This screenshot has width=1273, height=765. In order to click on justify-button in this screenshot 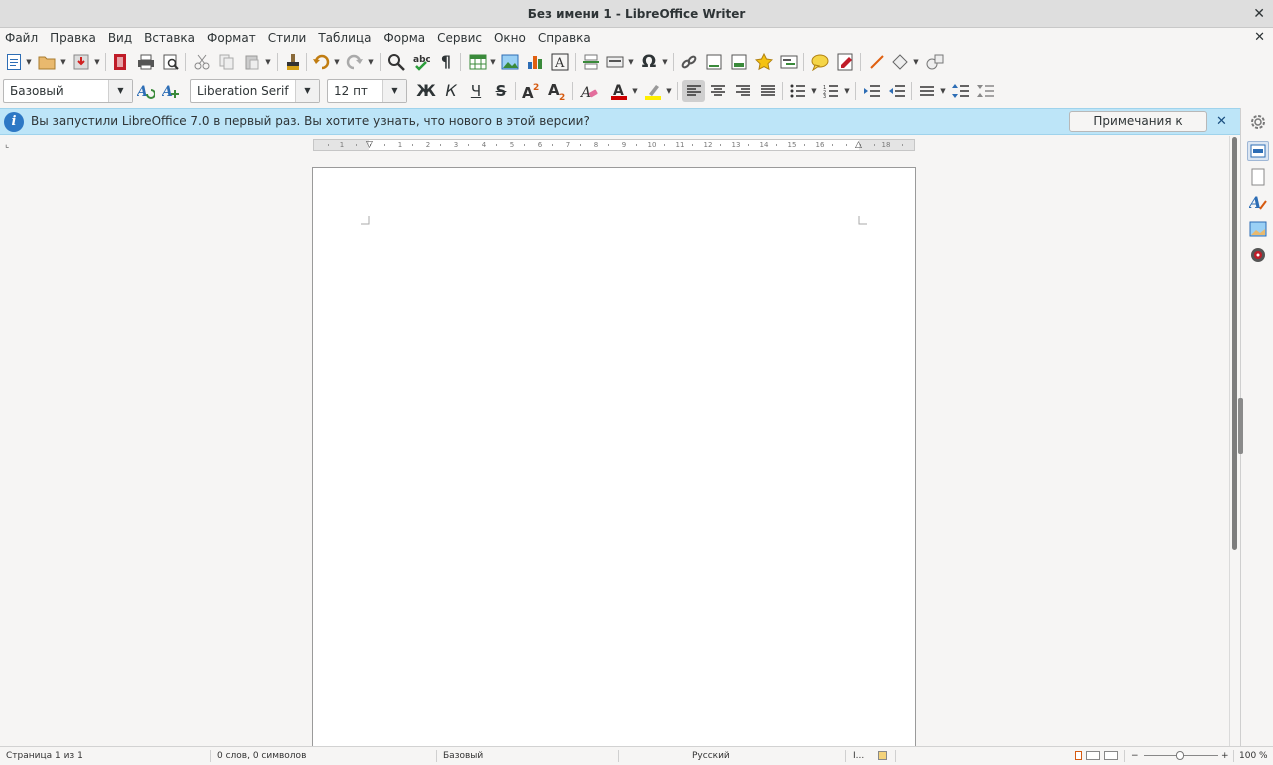, I will do `click(768, 91)`.